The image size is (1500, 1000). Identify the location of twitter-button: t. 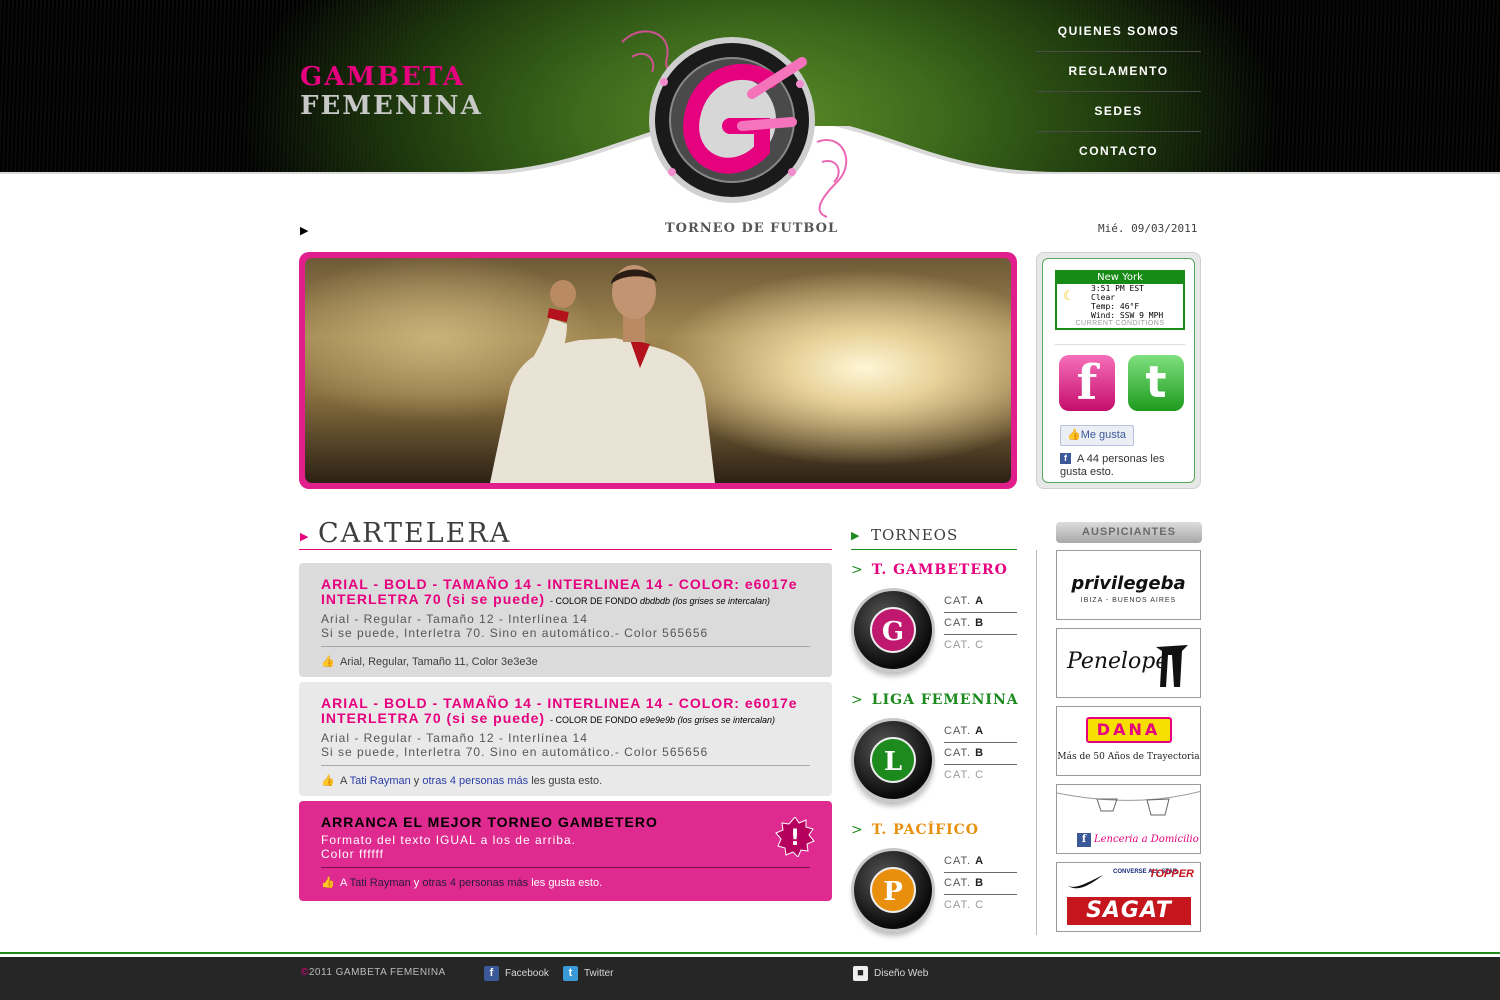
(1156, 383).